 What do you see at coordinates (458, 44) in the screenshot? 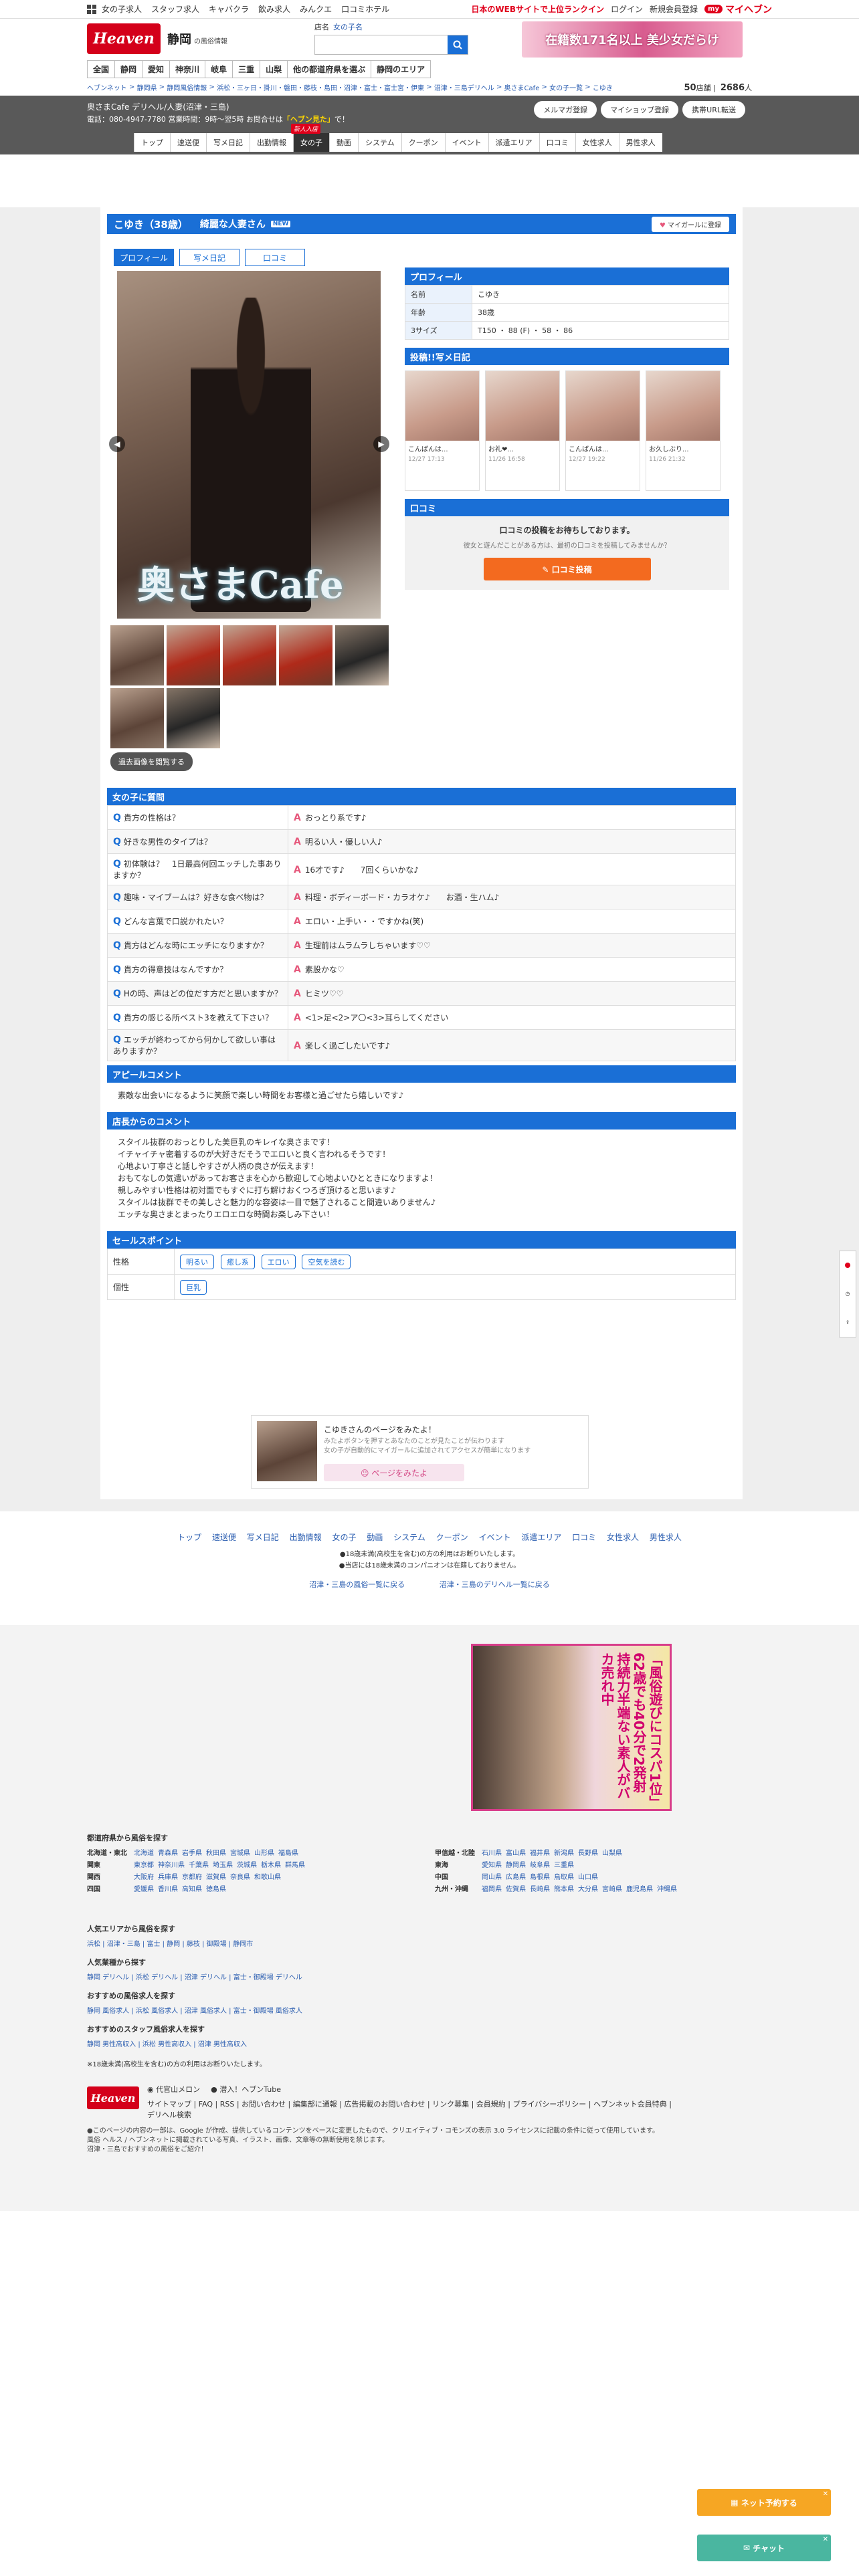
I see `search-button` at bounding box center [458, 44].